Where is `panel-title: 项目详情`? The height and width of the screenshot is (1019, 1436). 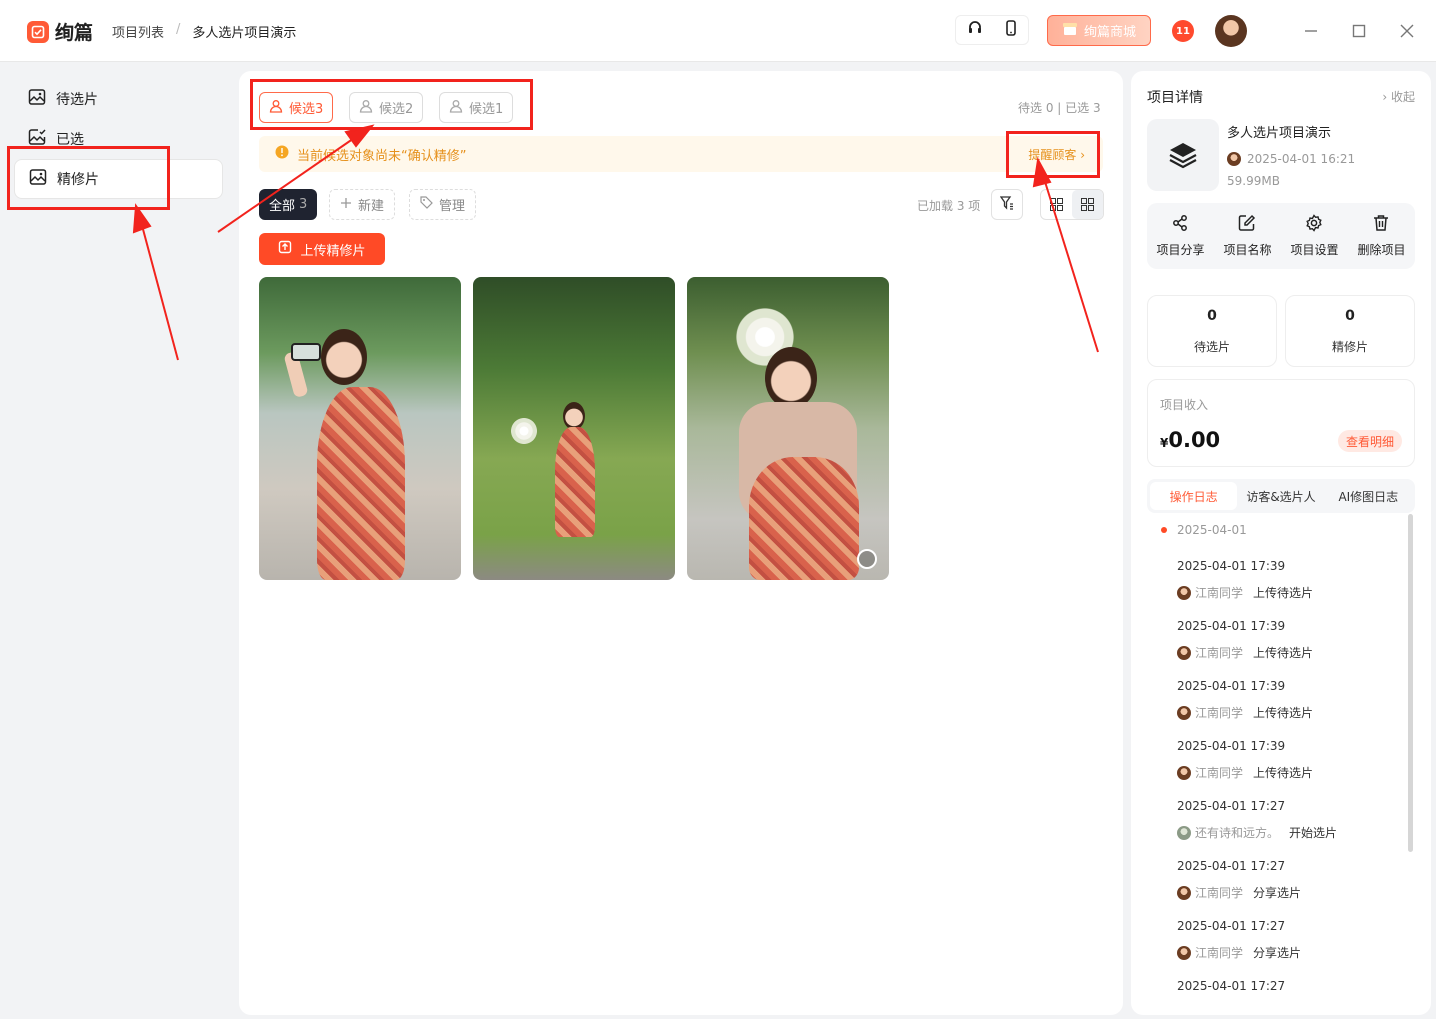
panel-title: 项目详情 is located at coordinates (1175, 98).